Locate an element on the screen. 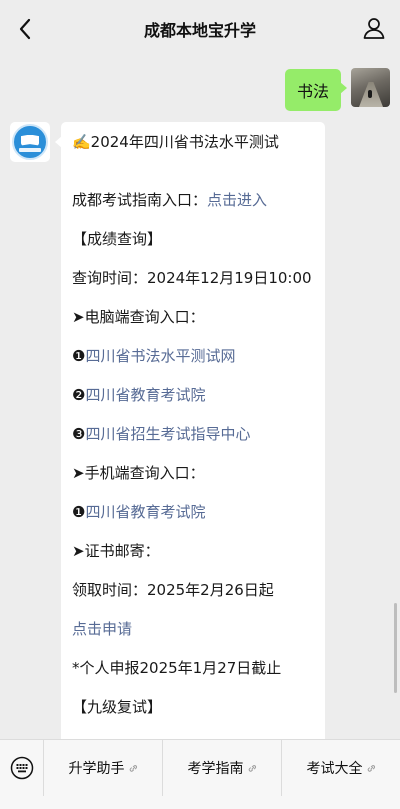 The width and height of the screenshot is (400, 809). message-link: 四川省招生考试指导中心 is located at coordinates (167, 434).